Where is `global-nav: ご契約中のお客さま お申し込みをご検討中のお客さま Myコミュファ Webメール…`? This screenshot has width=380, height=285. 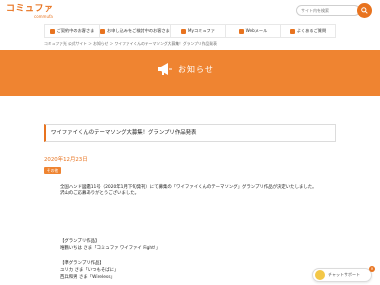
global-nav: ご契約中のお客さま お申し込みをご検討中のお客さま Myコミュファ Webメール… is located at coordinates (190, 31).